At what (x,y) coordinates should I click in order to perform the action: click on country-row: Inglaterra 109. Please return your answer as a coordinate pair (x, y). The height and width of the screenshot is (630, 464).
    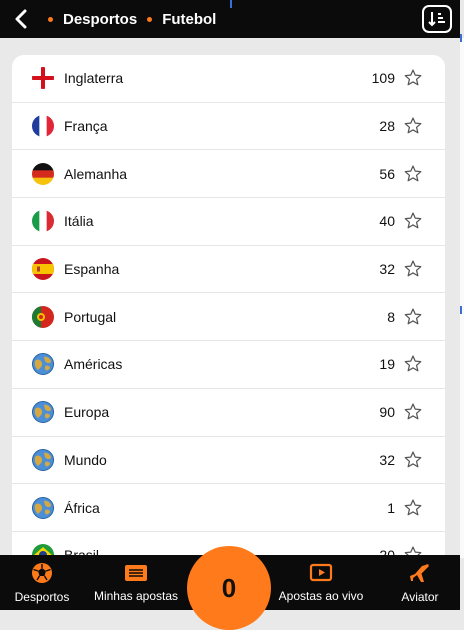
    Looking at the image, I should click on (228, 79).